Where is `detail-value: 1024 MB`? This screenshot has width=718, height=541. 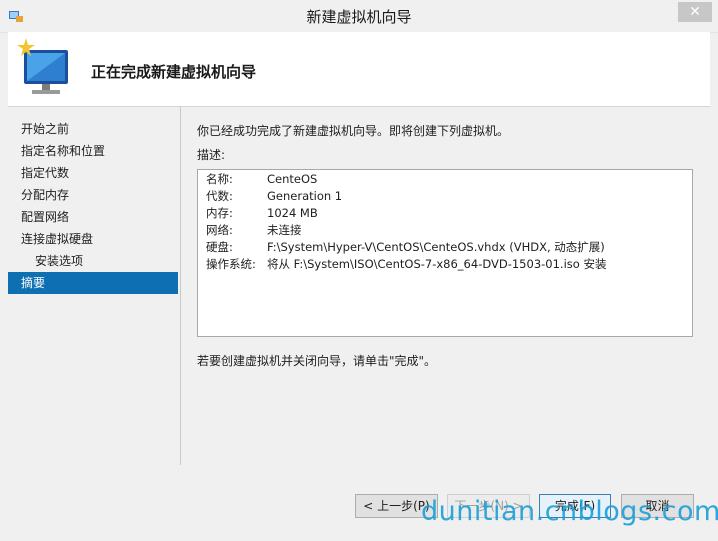
detail-value: 1024 MB is located at coordinates (292, 213).